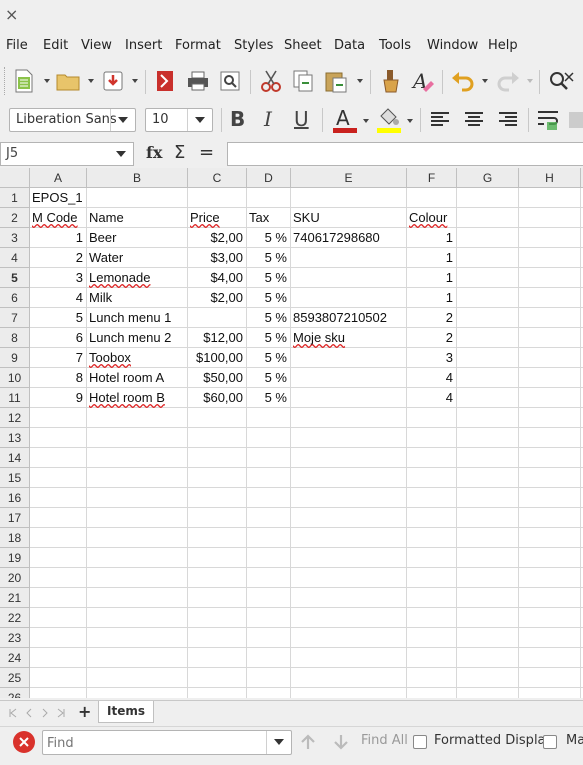  I want to click on row-header-18: 18, so click(15, 538).